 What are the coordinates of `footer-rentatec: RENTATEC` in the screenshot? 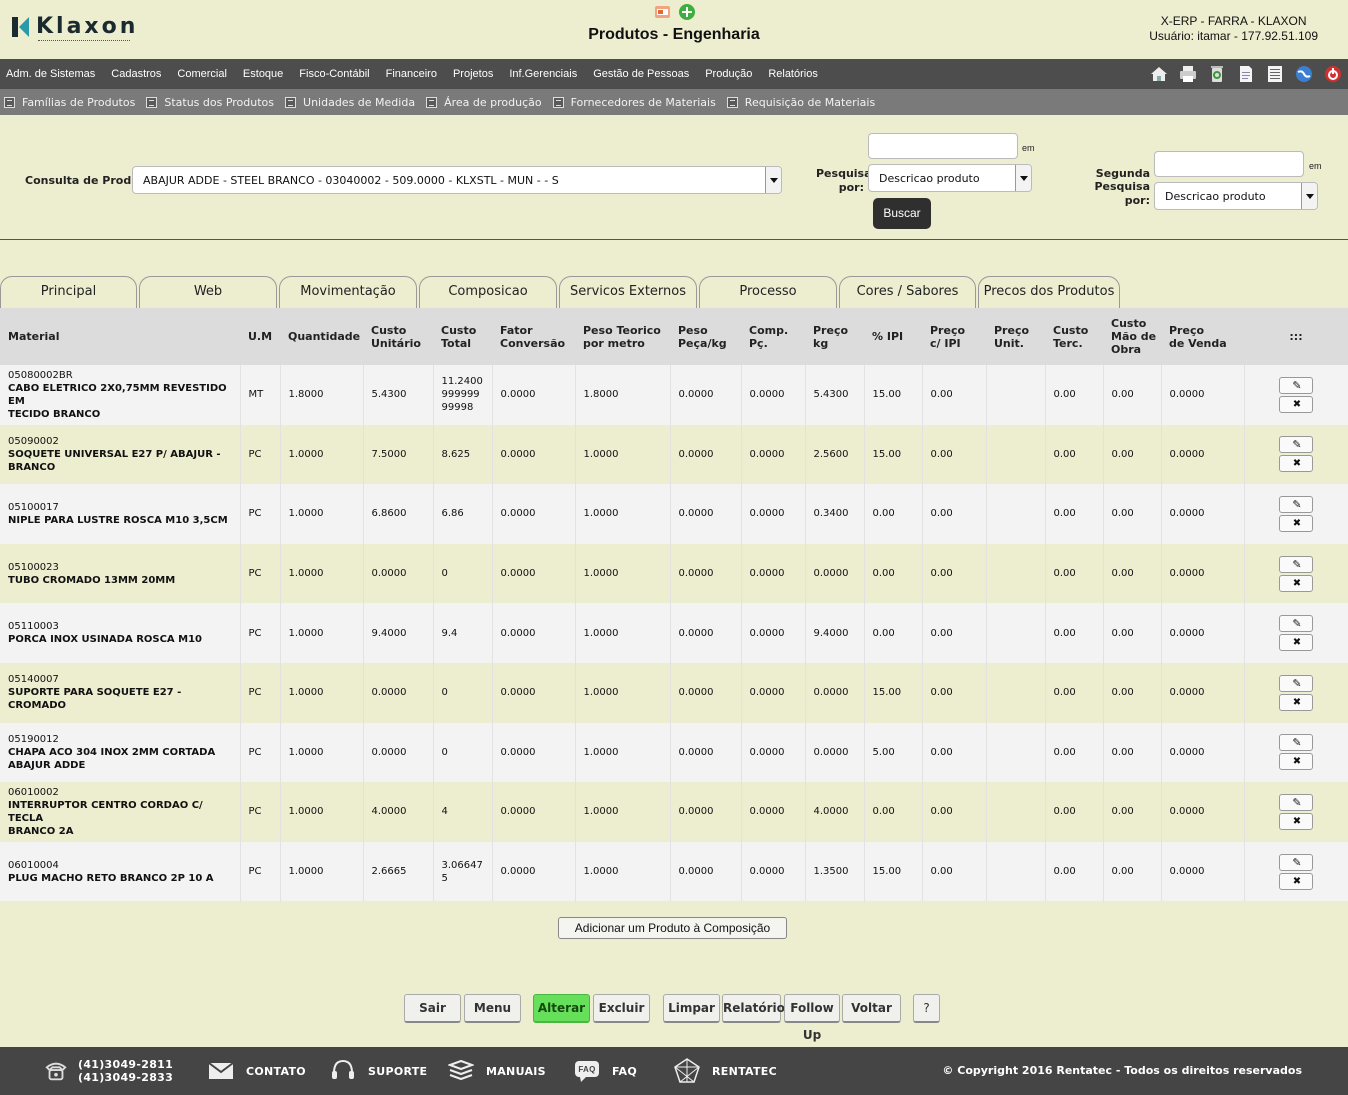 It's located at (725, 1071).